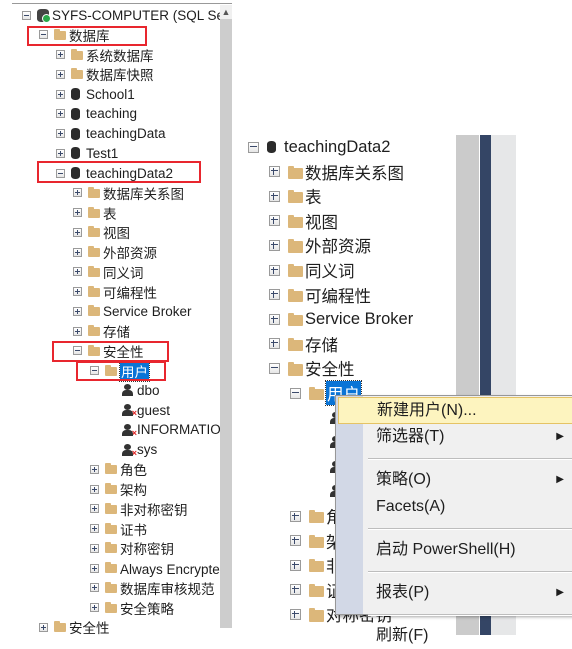  Describe the element at coordinates (116, 608) in the screenshot. I see `tree-node: 安全策略` at that location.